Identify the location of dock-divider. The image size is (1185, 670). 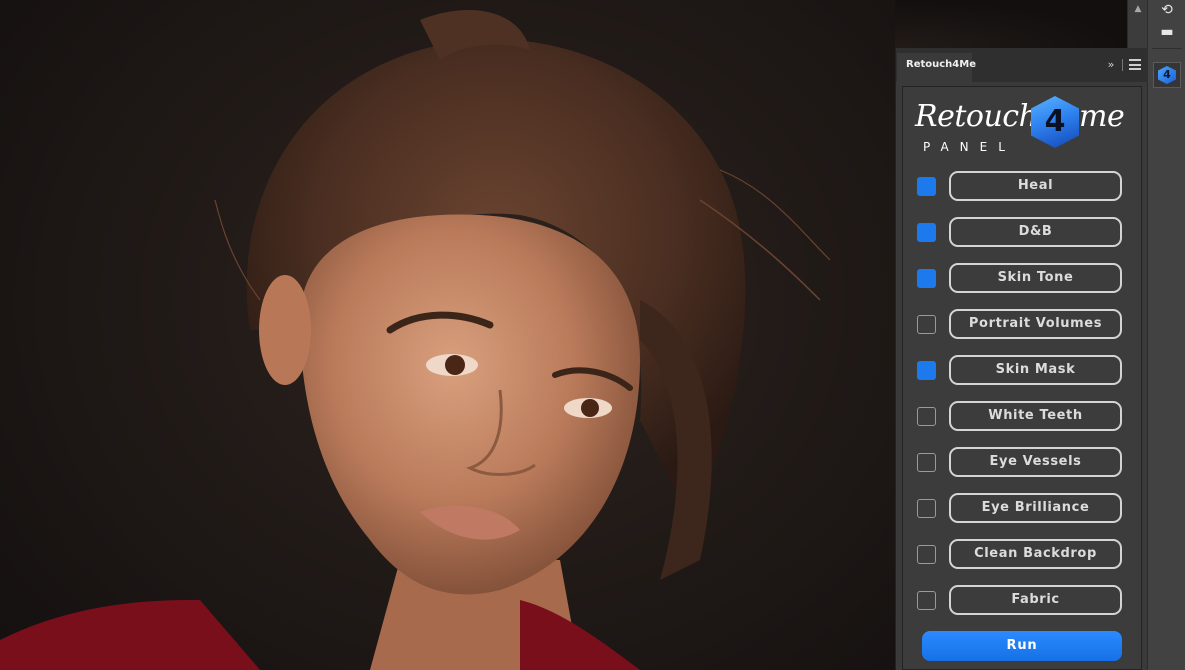
(1167, 48).